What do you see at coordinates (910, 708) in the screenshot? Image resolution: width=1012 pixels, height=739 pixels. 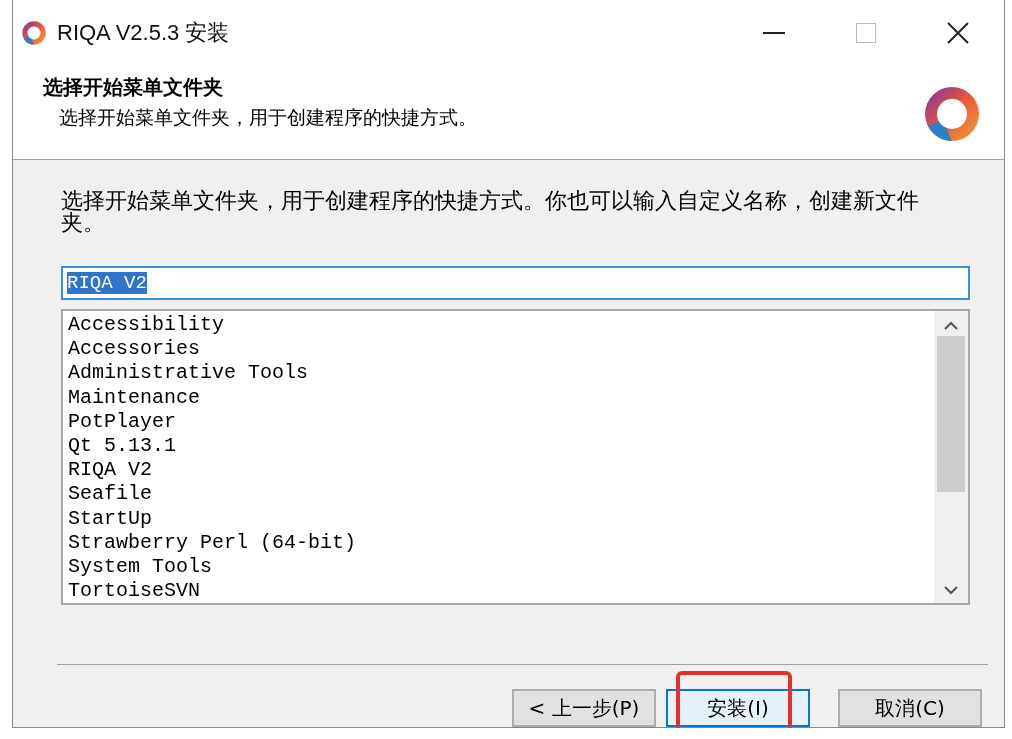 I see `dialog-button: 取消(C)` at bounding box center [910, 708].